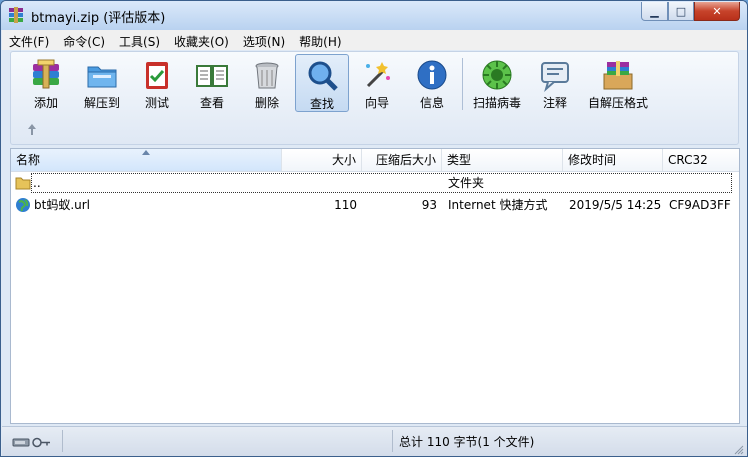 This screenshot has width=748, height=457. What do you see at coordinates (102, 77) in the screenshot?
I see `extract-folder-icon` at bounding box center [102, 77].